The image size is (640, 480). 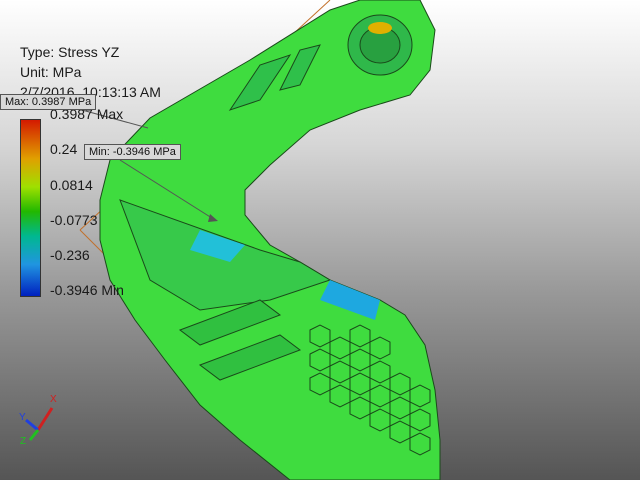 I want to click on legend-tick: -0.0773, so click(x=74, y=220).